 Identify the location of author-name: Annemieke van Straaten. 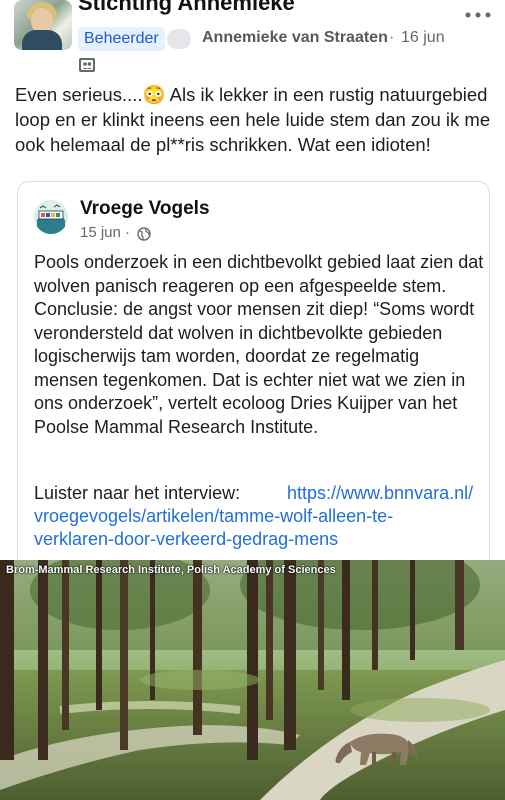
(295, 38).